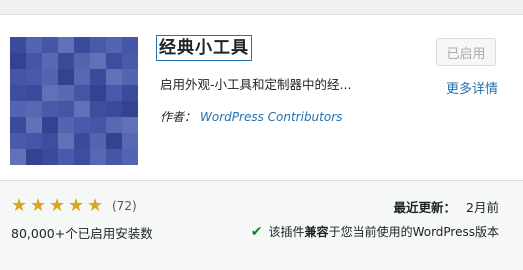  I want to click on compatibility: ✔ 该插件 兼容 于您当前使用的WordPress版本, so click(375, 231).